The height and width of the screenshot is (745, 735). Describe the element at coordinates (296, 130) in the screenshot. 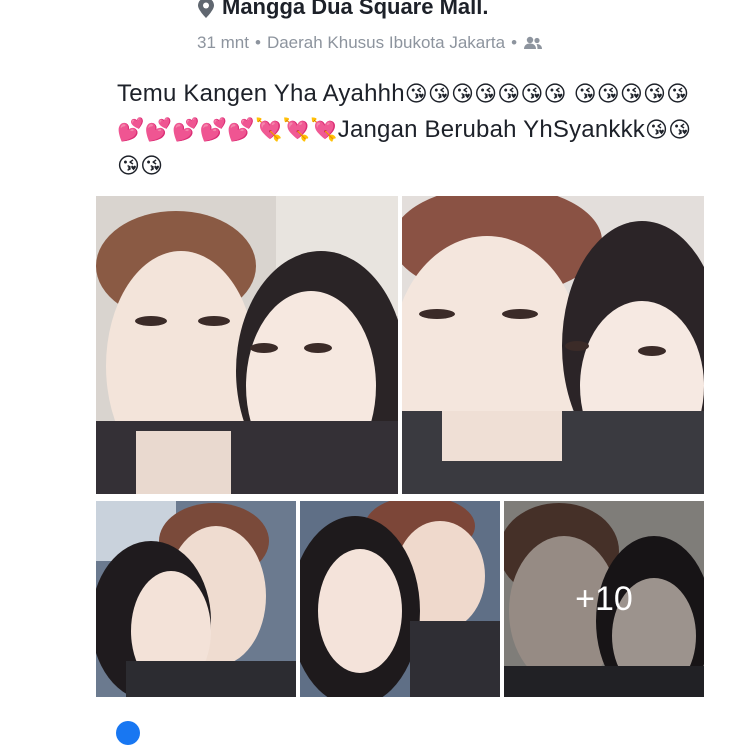

I see `cupid-emoji-group: 💘💘💘` at that location.